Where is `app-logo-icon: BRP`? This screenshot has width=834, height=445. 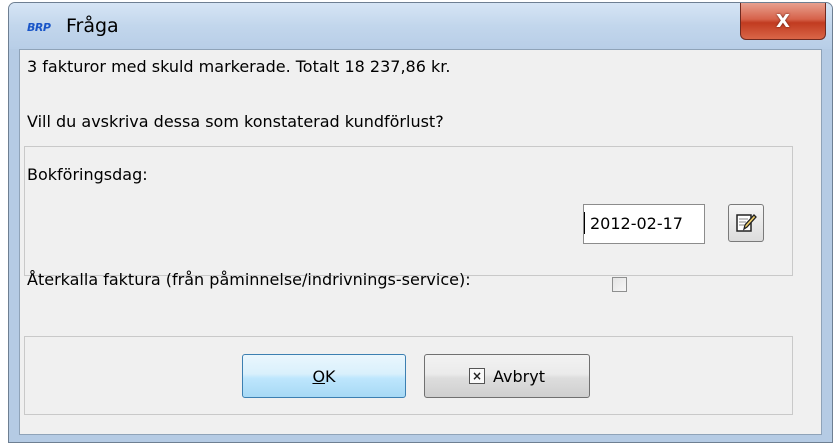 app-logo-icon: BRP is located at coordinates (39, 27).